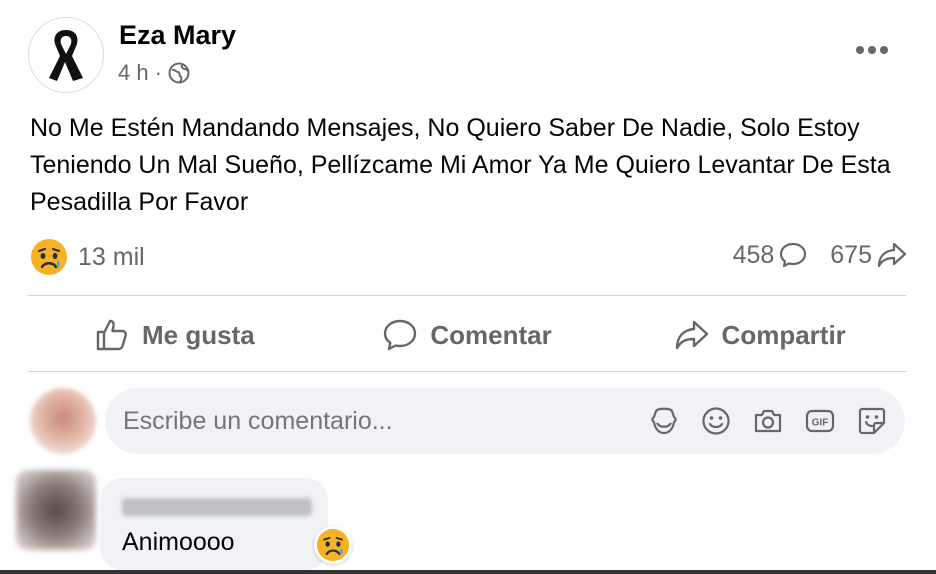  I want to click on author-avatar, so click(66, 55).